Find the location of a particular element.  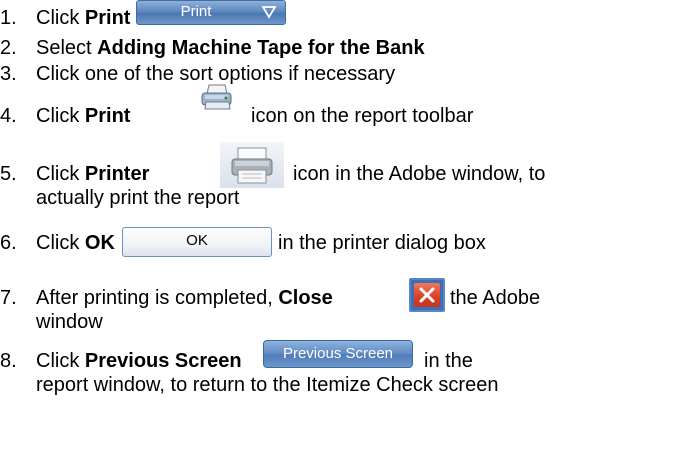

ok-button: OK is located at coordinates (197, 242).